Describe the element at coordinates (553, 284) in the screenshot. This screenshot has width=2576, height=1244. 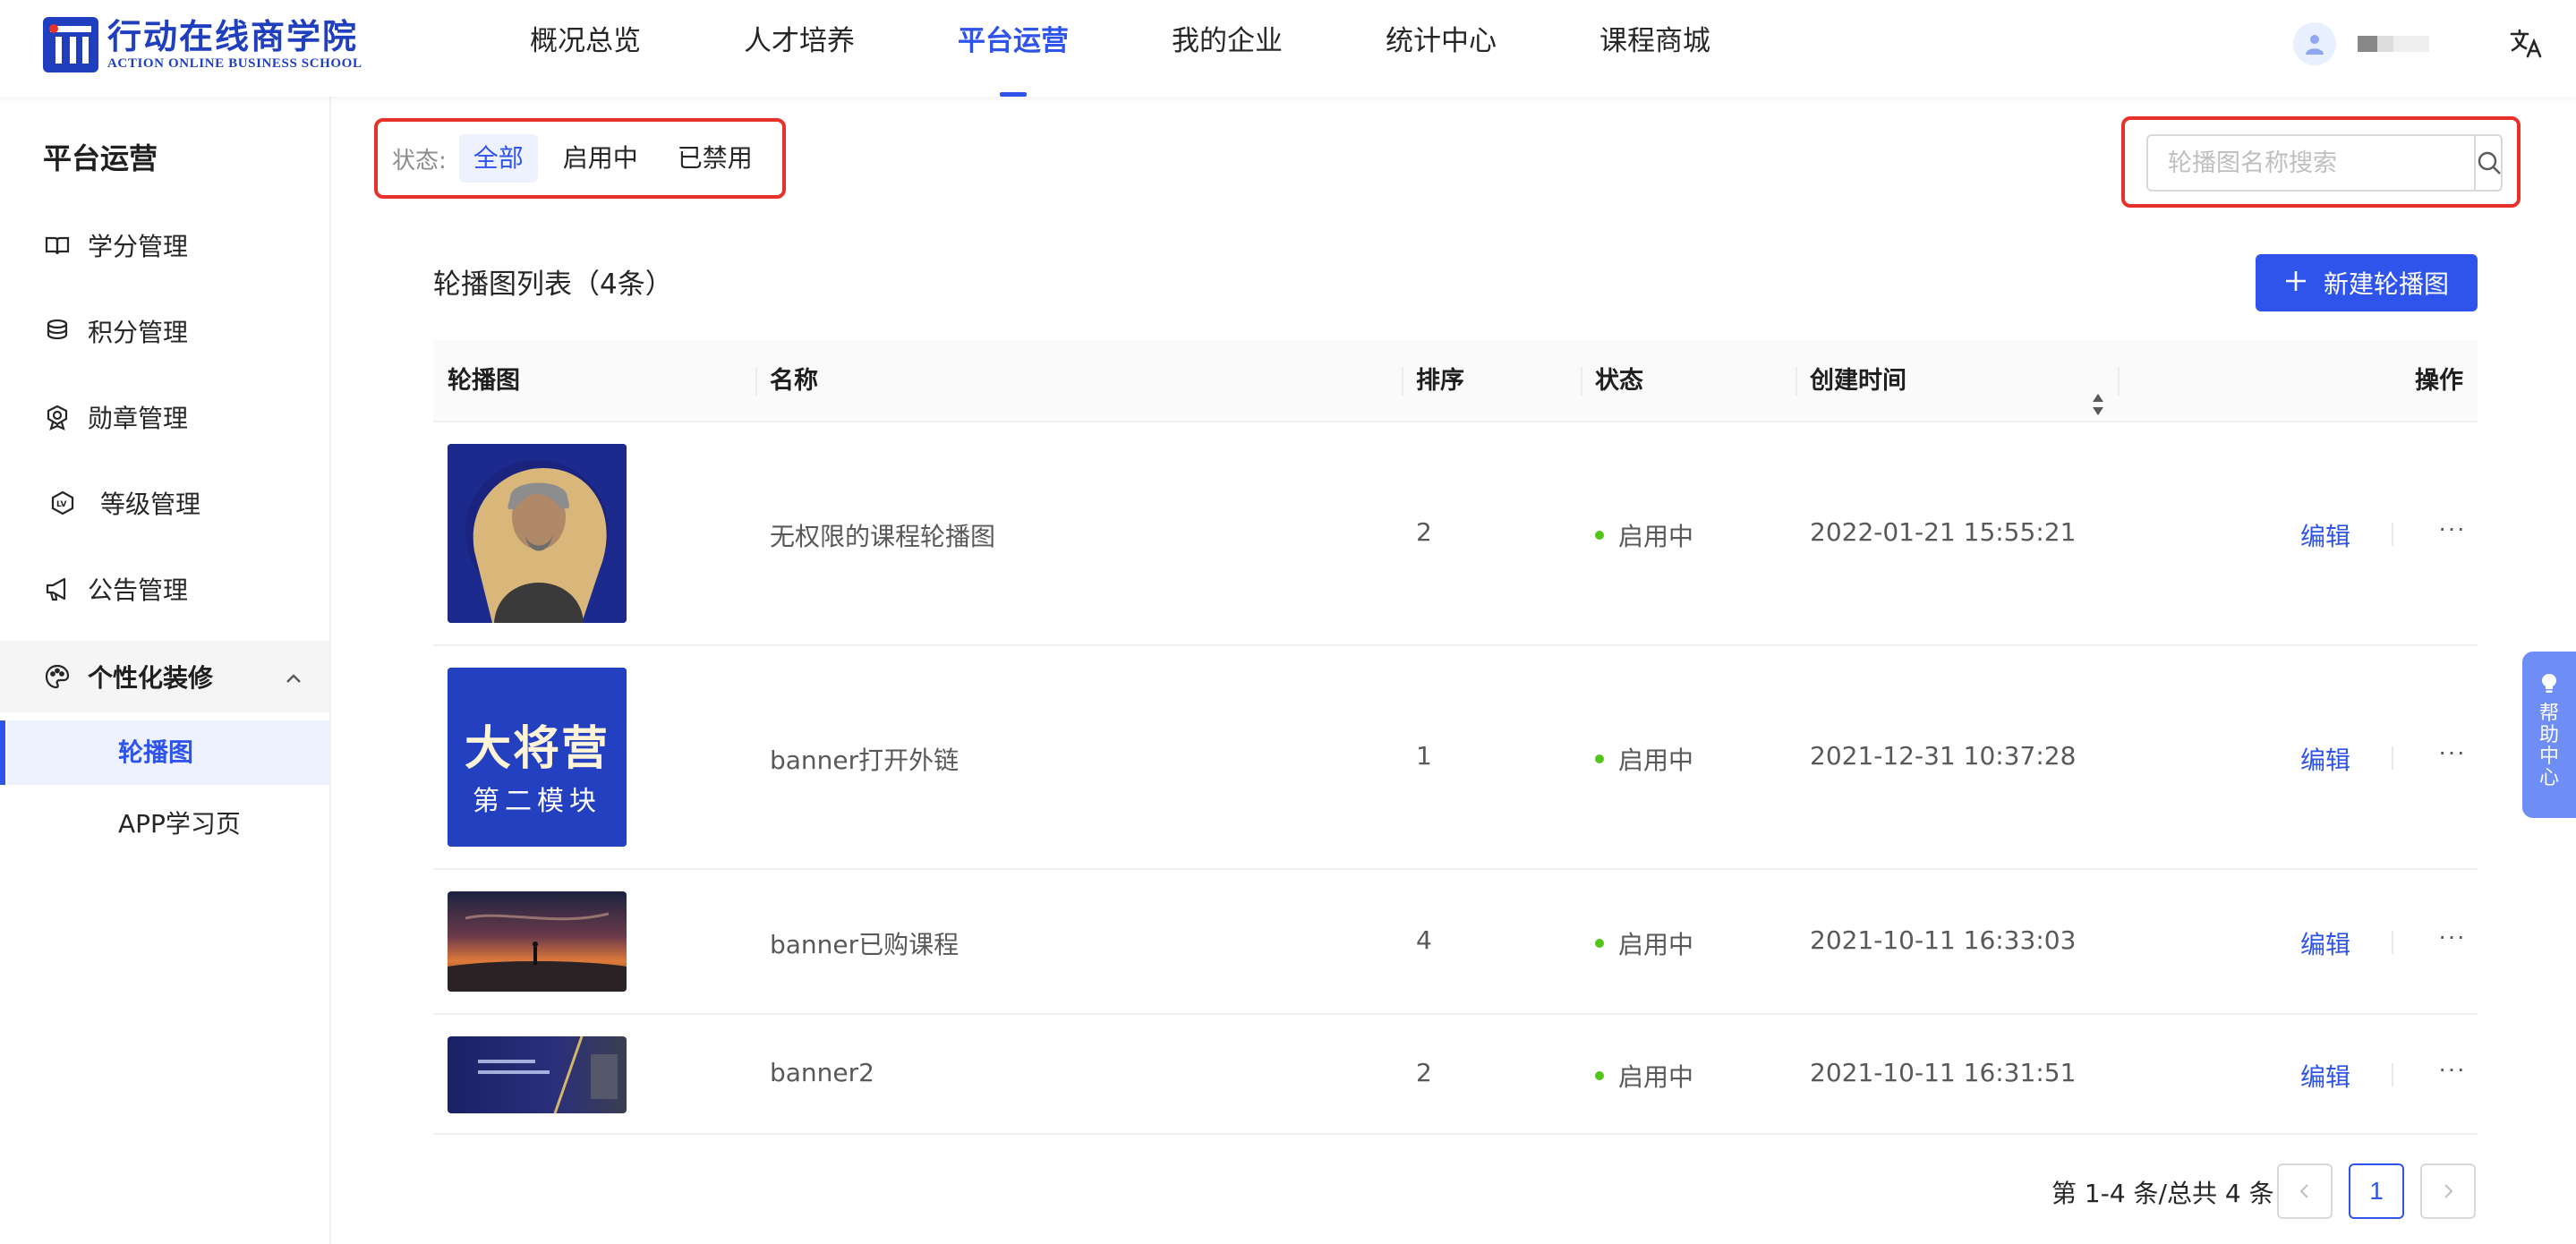
I see `list-title: 轮播图列表（4条）` at that location.